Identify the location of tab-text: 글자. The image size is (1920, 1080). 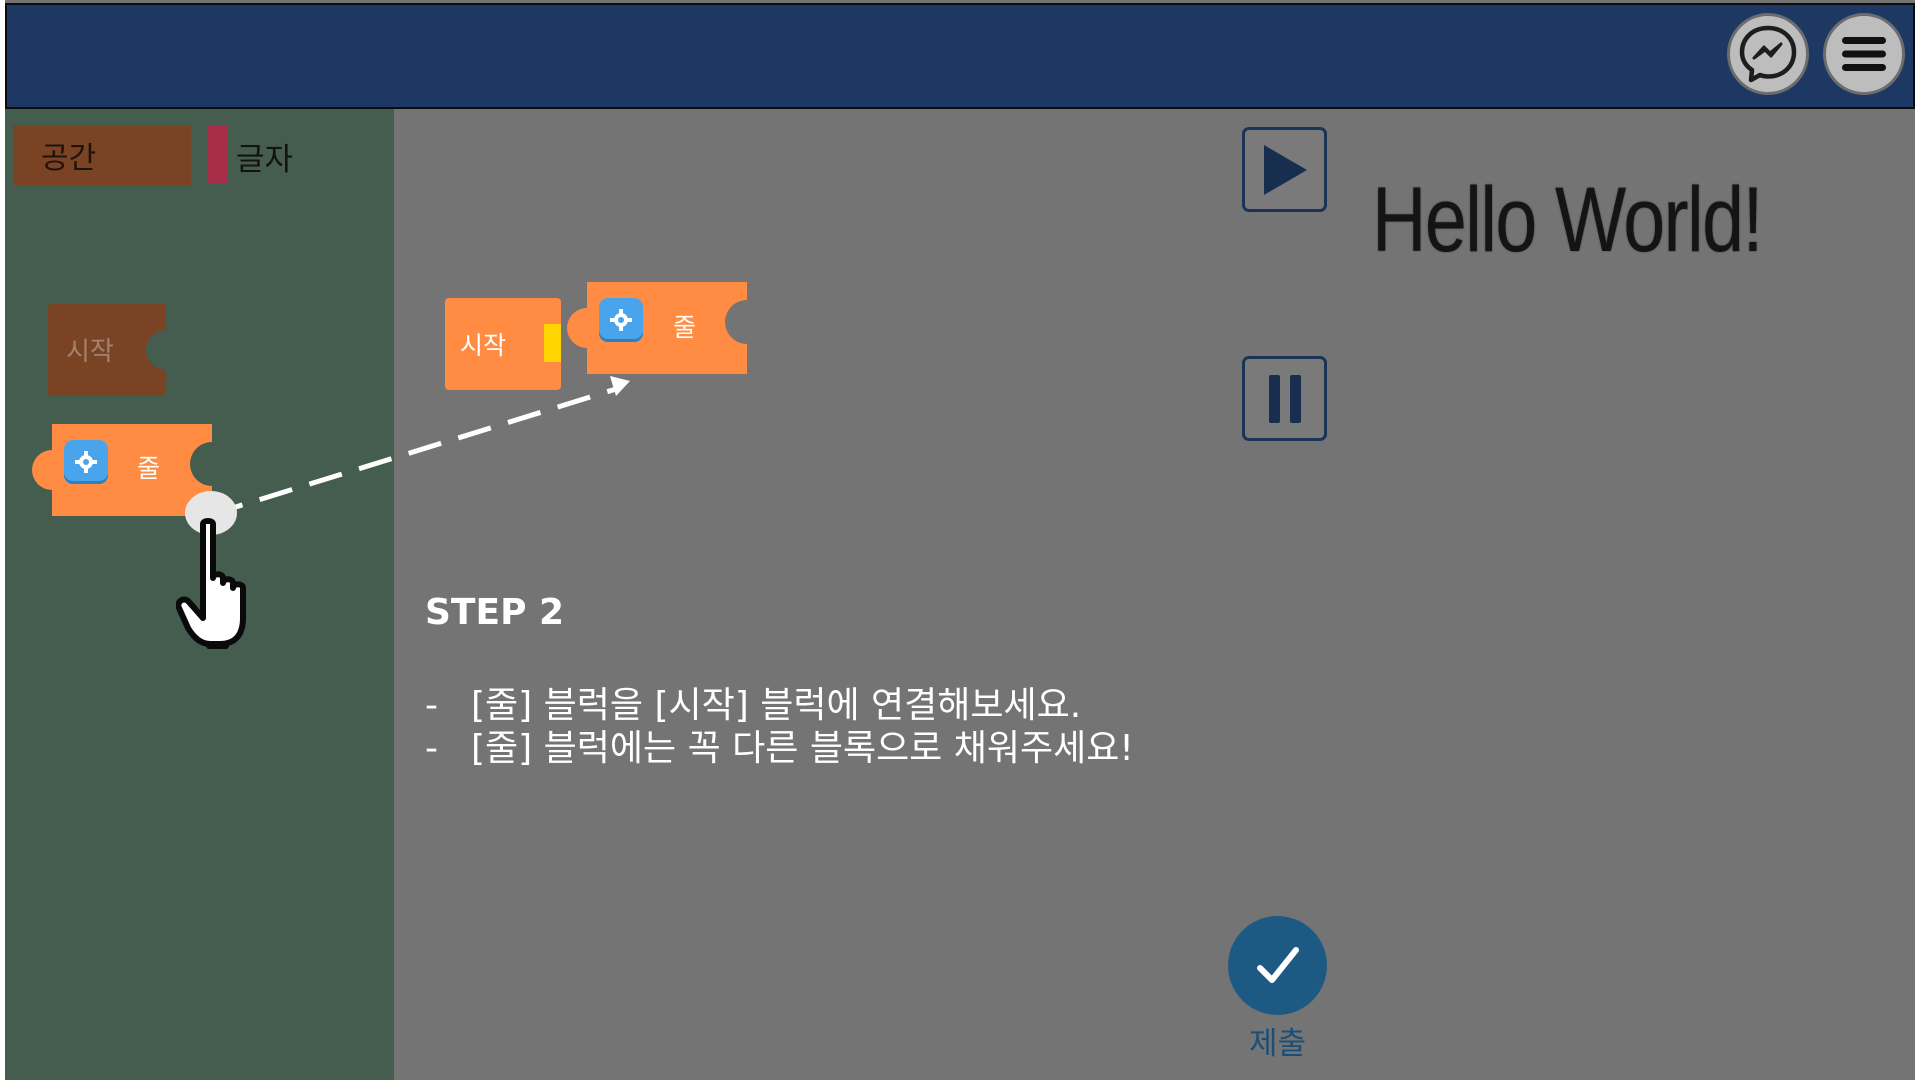
(264, 156).